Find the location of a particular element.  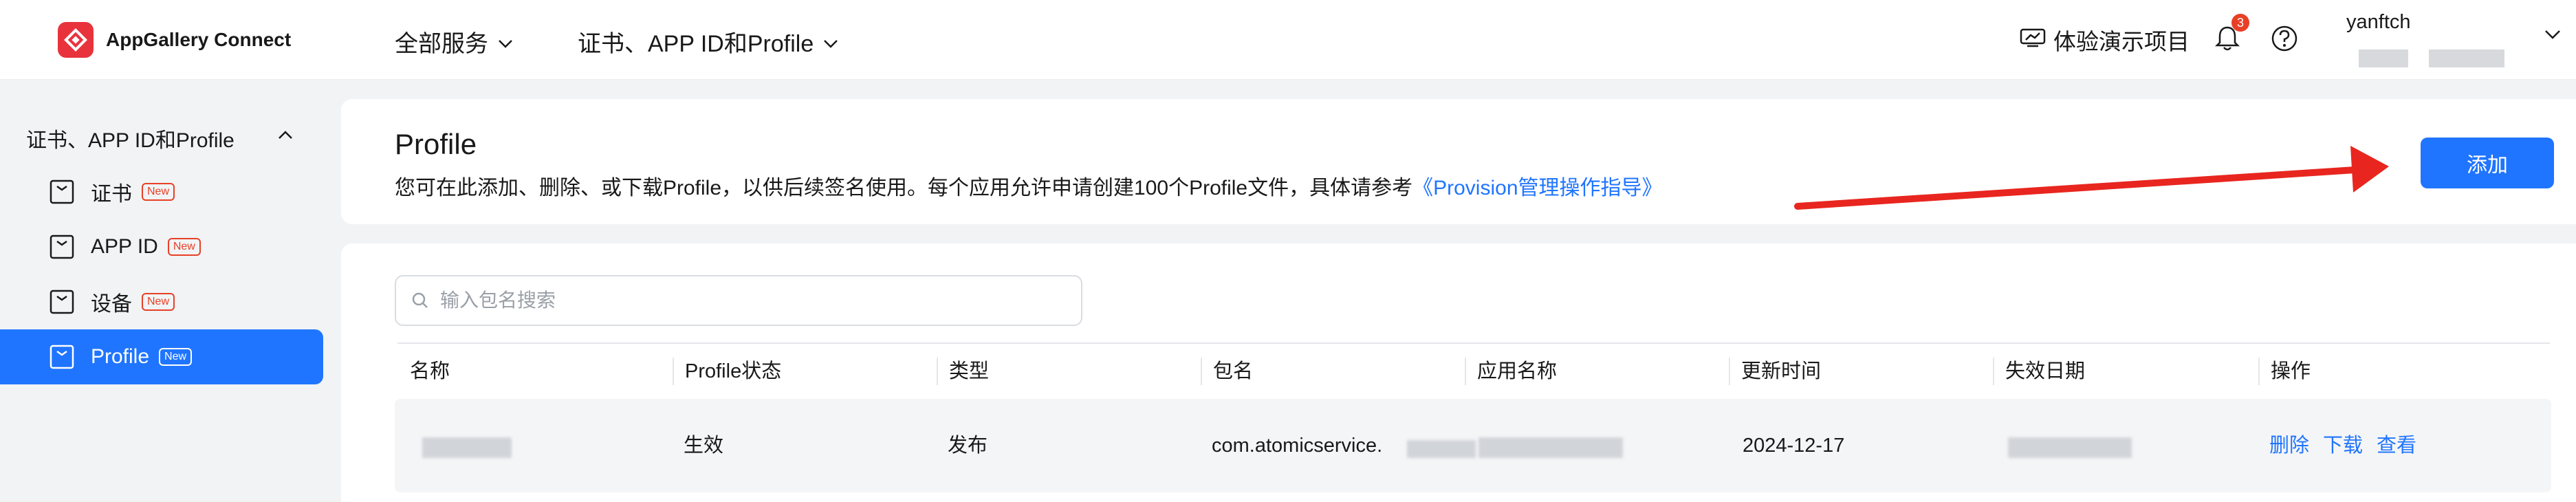

cell-actions: 删除 下载 查看 is located at coordinates (2349, 445).